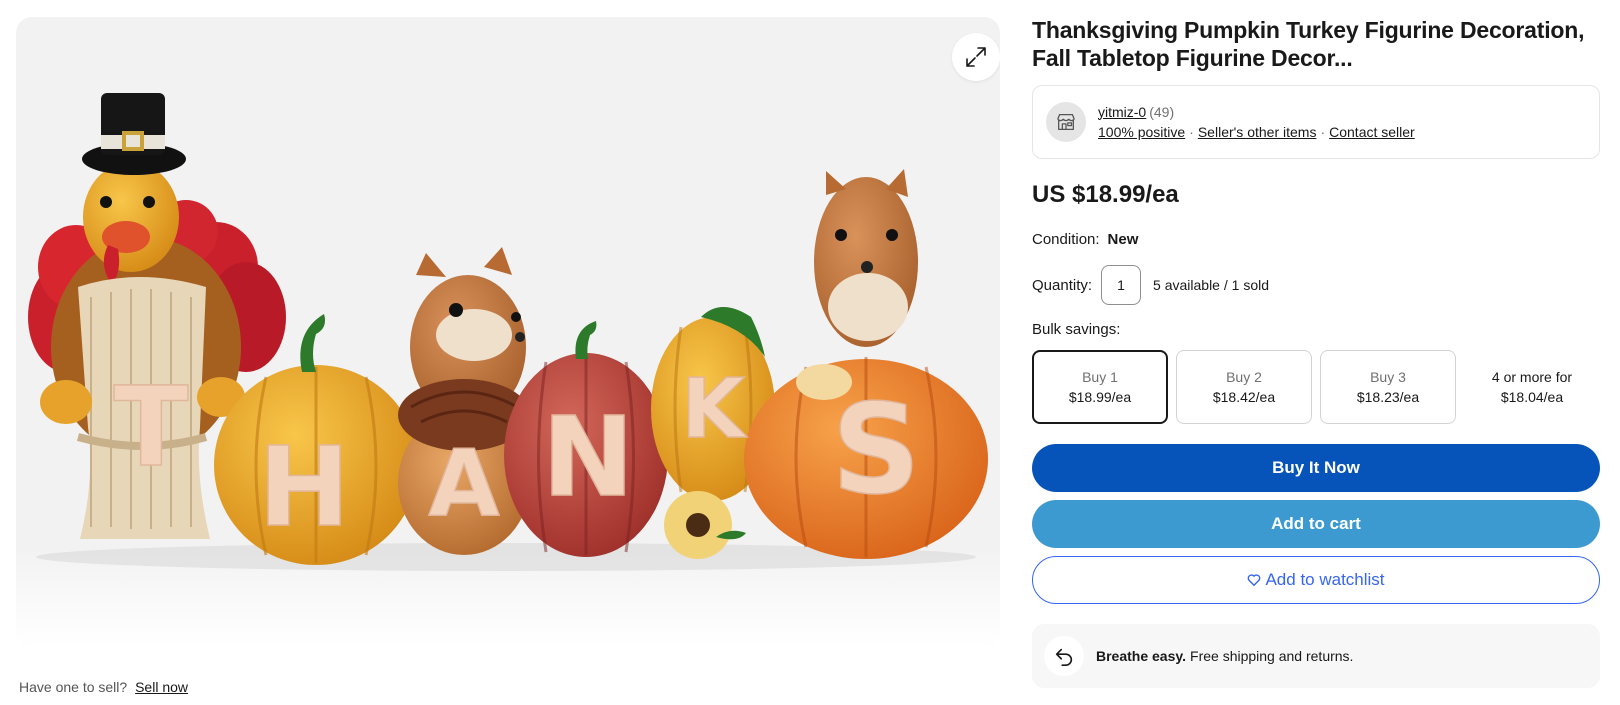 This screenshot has height=705, width=1620. I want to click on store-icon, so click(1066, 122).